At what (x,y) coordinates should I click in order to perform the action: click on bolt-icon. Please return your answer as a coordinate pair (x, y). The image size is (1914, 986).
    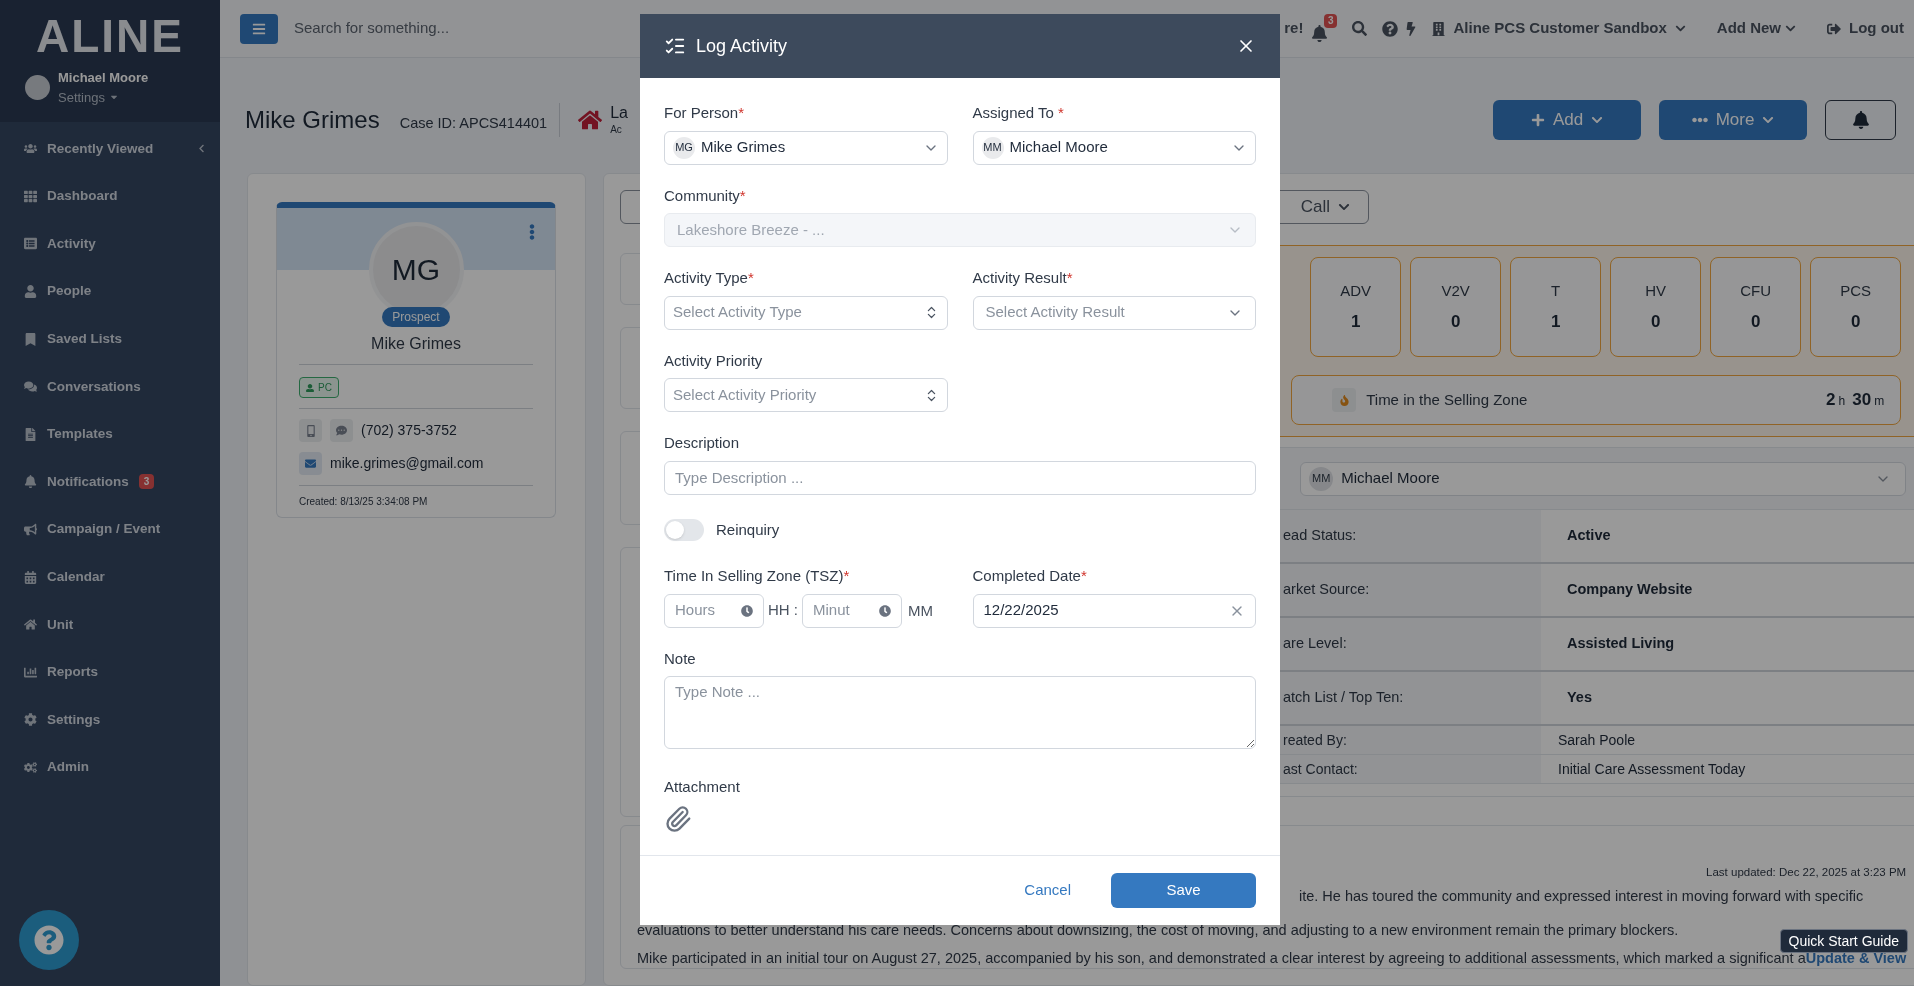
    Looking at the image, I should click on (1411, 28).